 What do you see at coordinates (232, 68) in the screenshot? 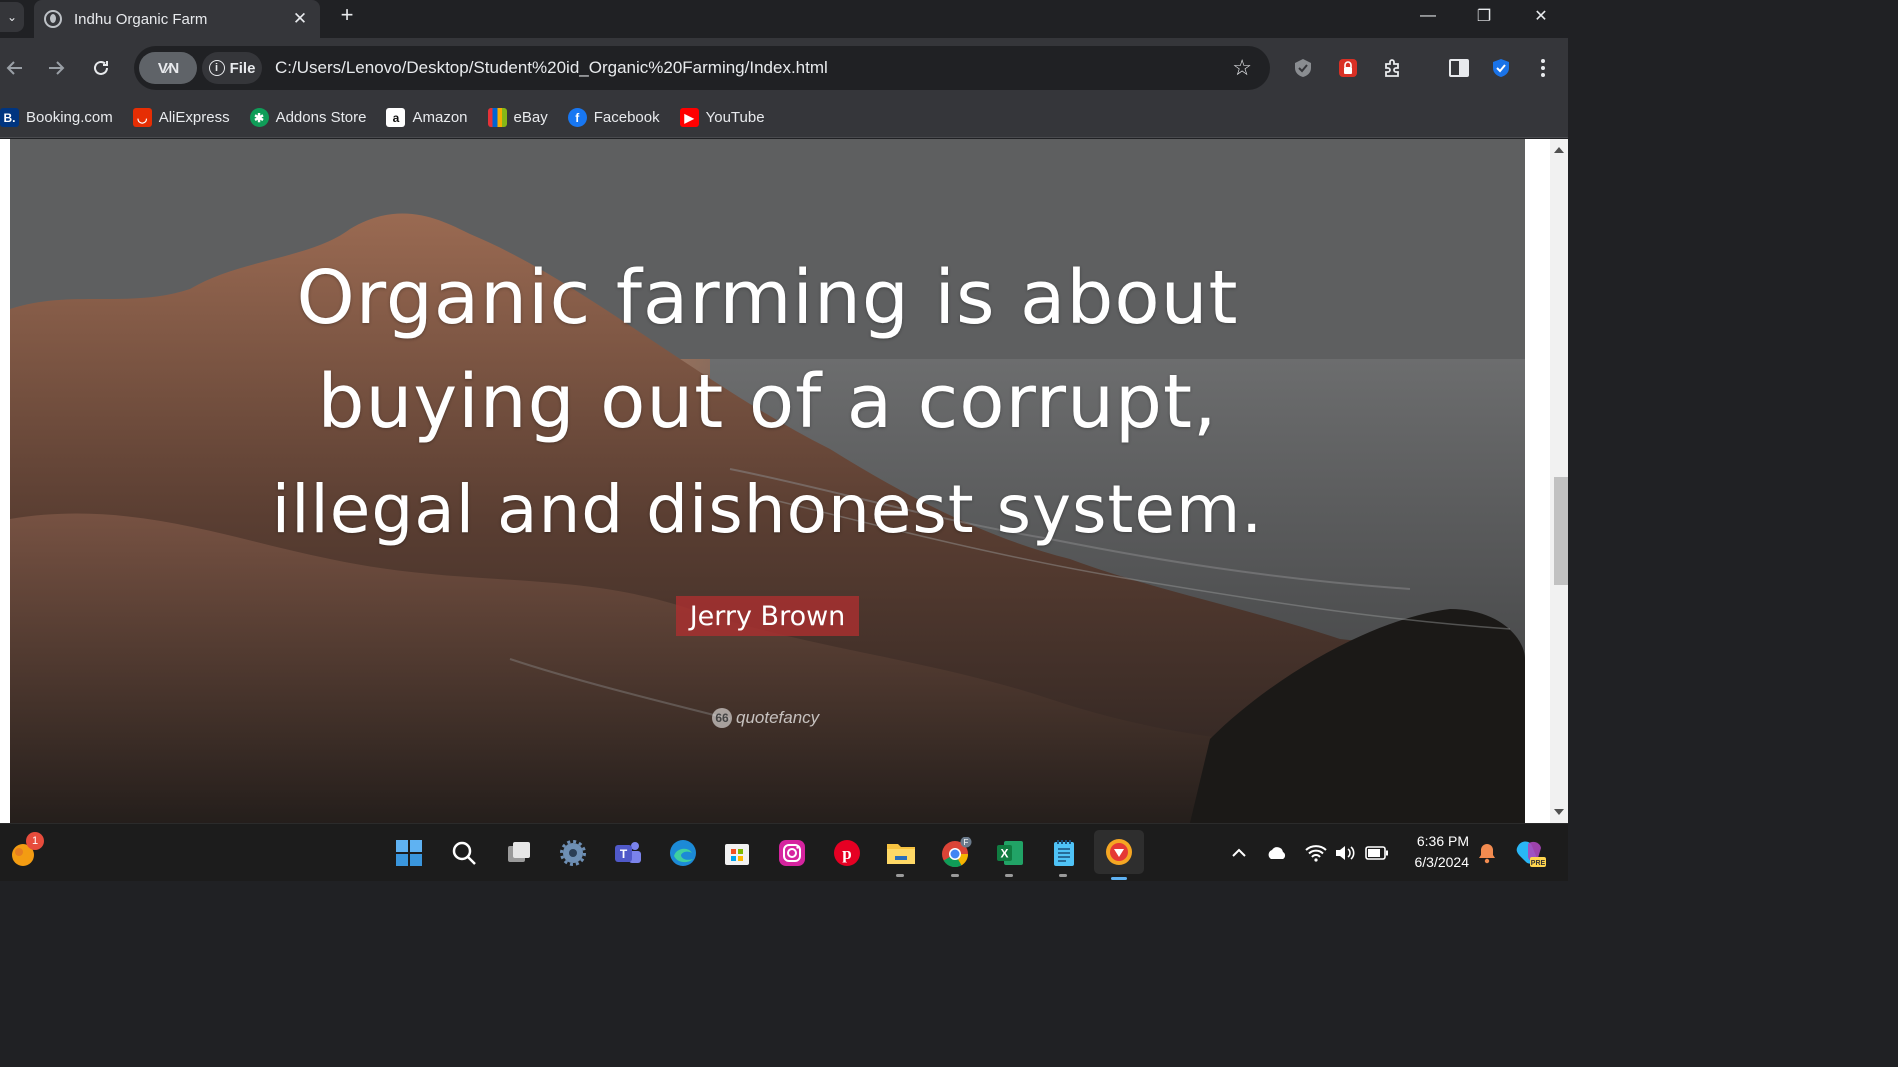
I see `site-info-button: i File` at bounding box center [232, 68].